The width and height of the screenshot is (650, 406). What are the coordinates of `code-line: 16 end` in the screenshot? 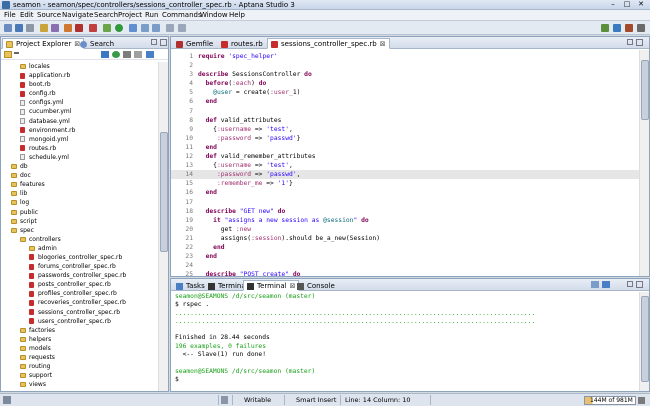 It's located at (406, 192).